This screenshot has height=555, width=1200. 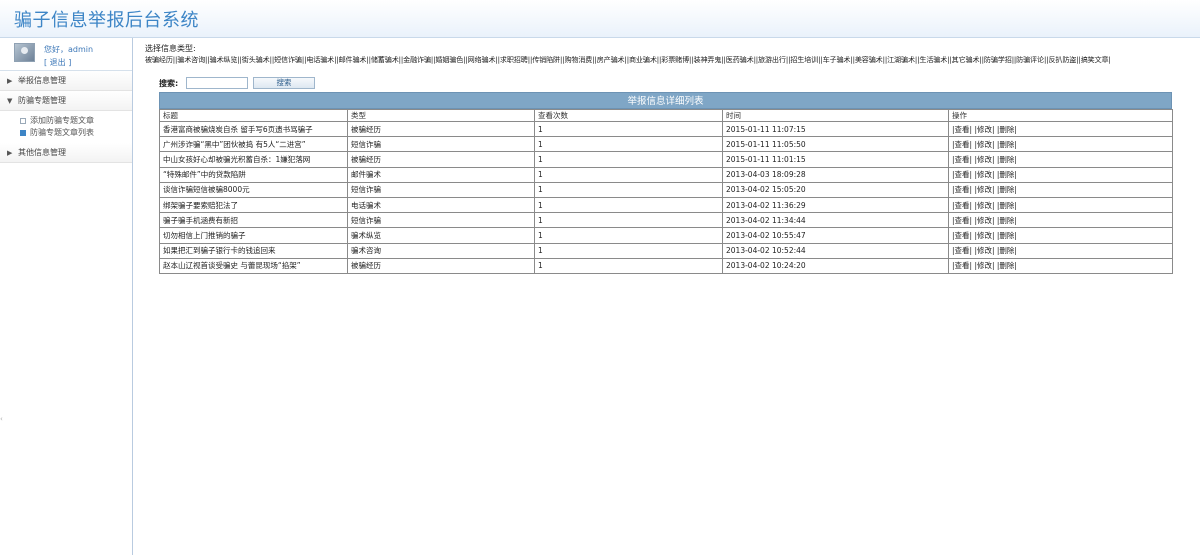 I want to click on category-link: 商业骗术, so click(x=643, y=59).